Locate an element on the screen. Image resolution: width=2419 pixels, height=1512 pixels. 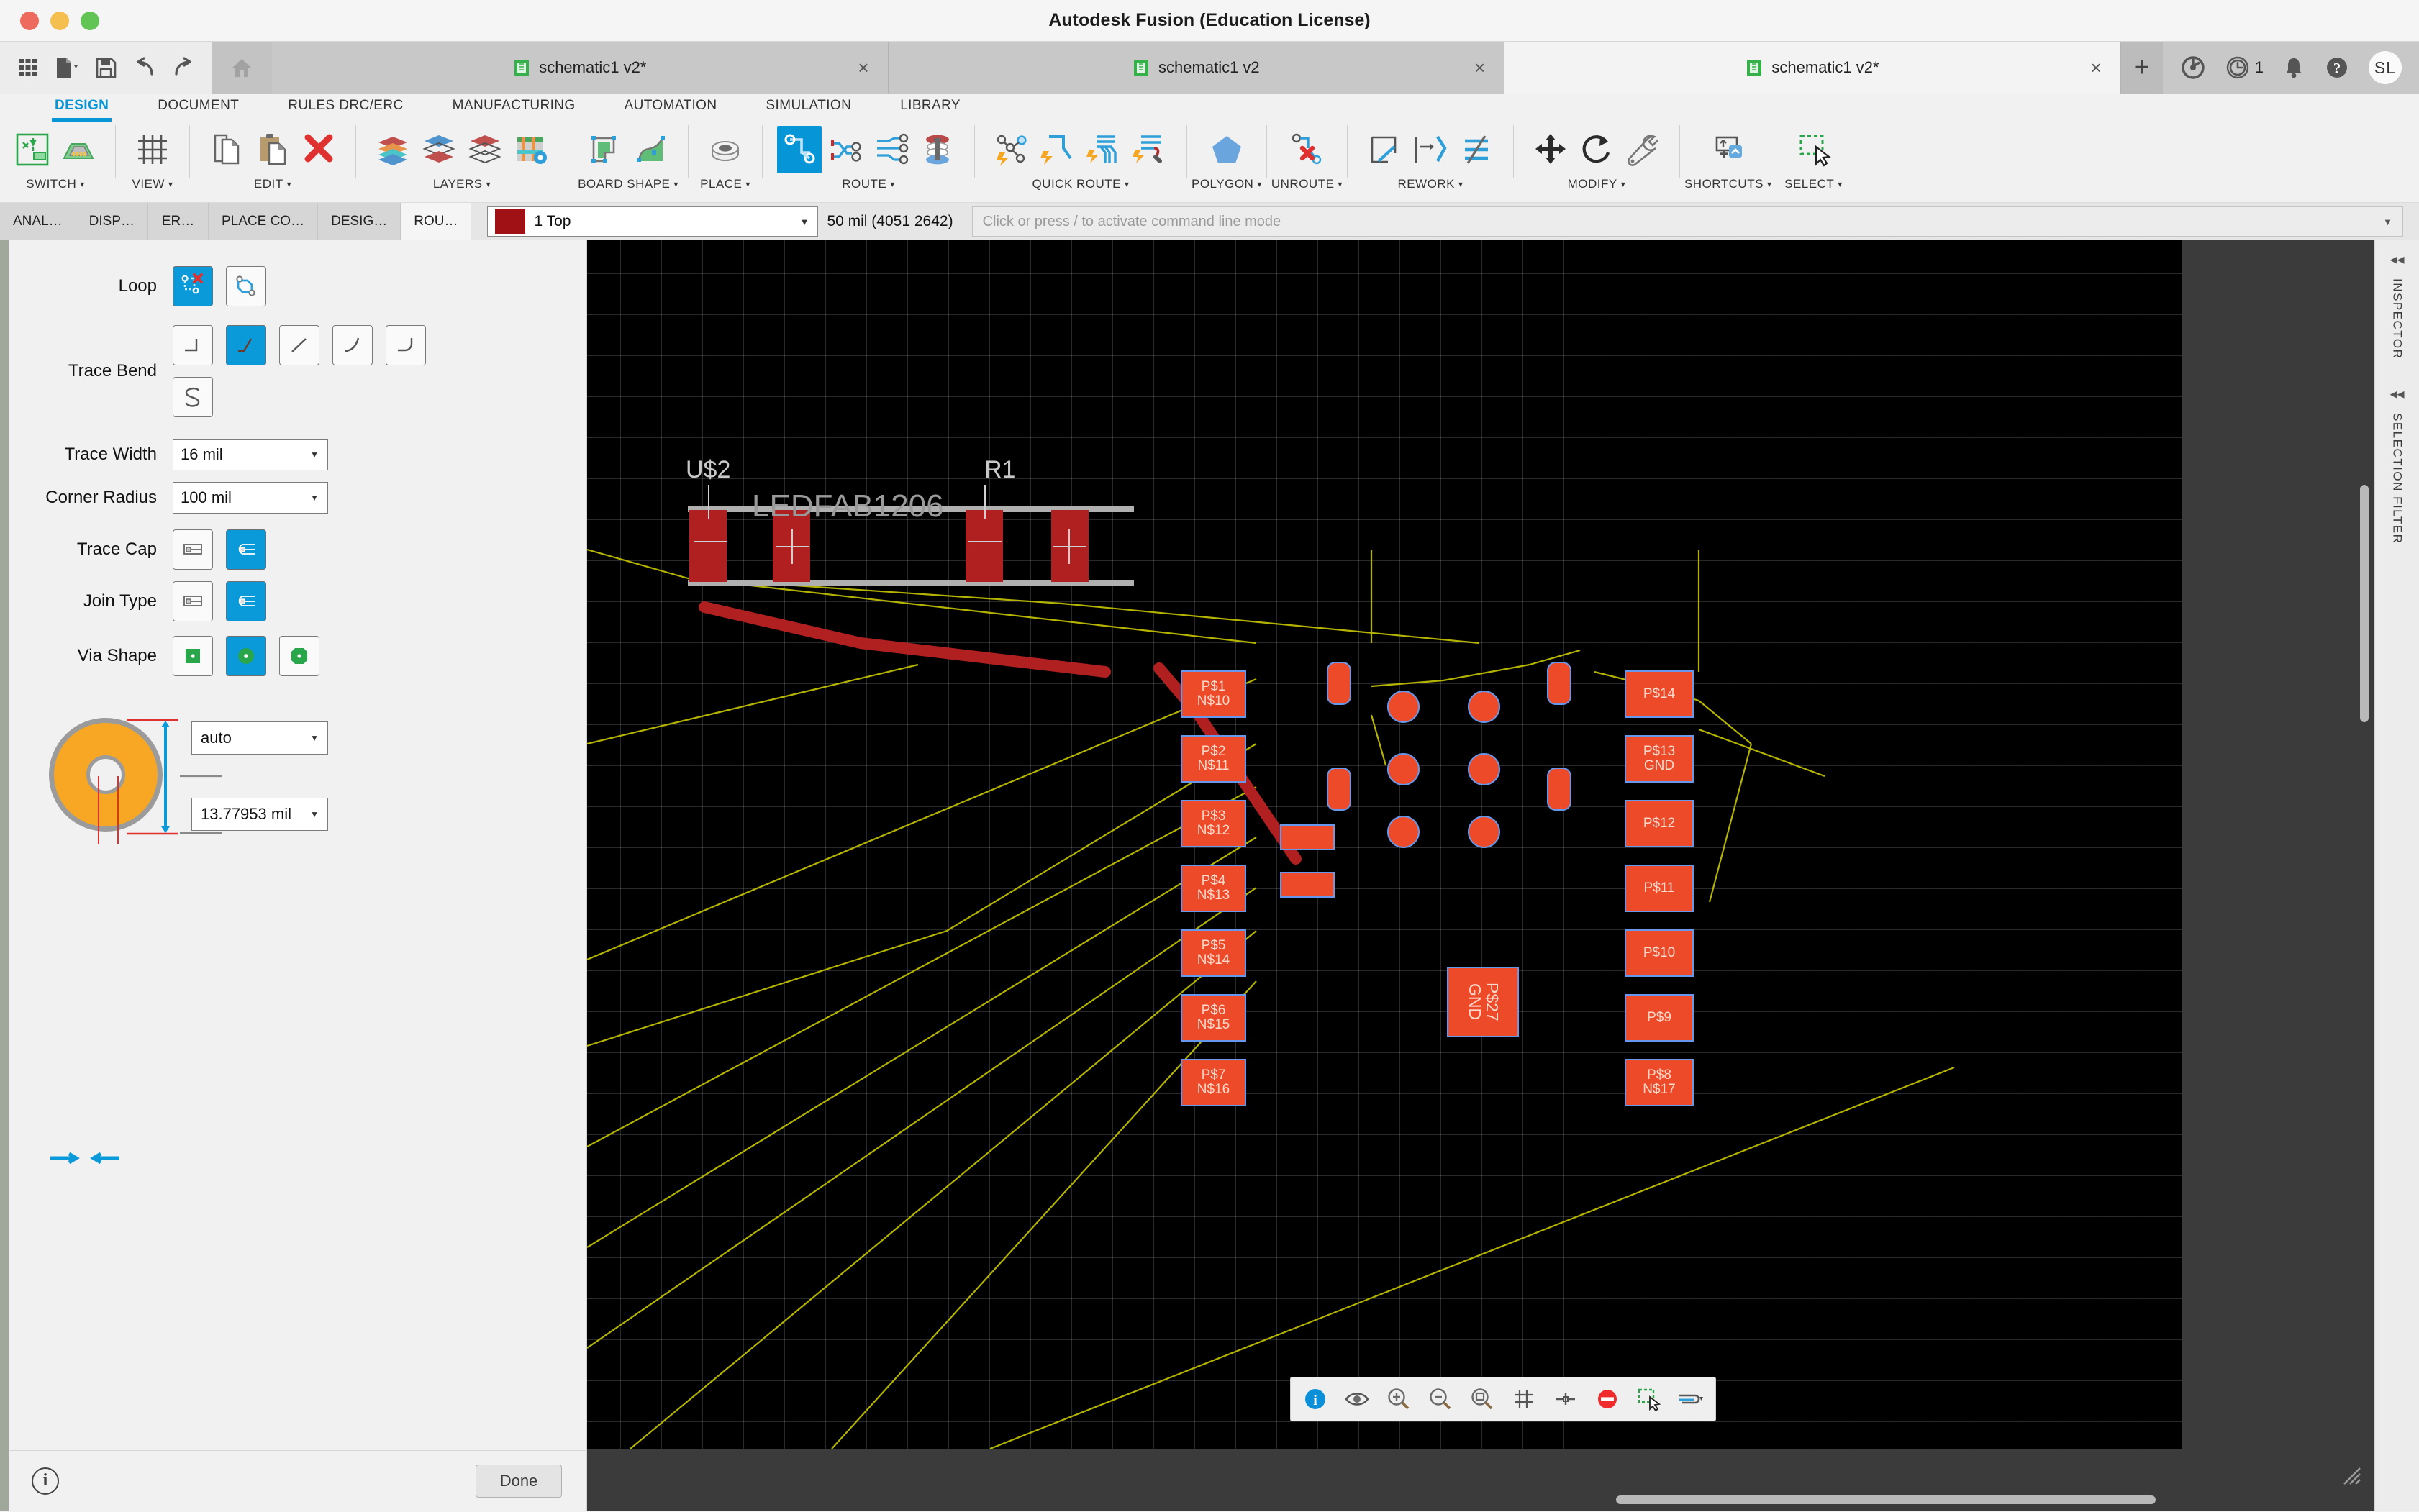
document-tab-1: schematic1 v2* × is located at coordinates (580, 68).